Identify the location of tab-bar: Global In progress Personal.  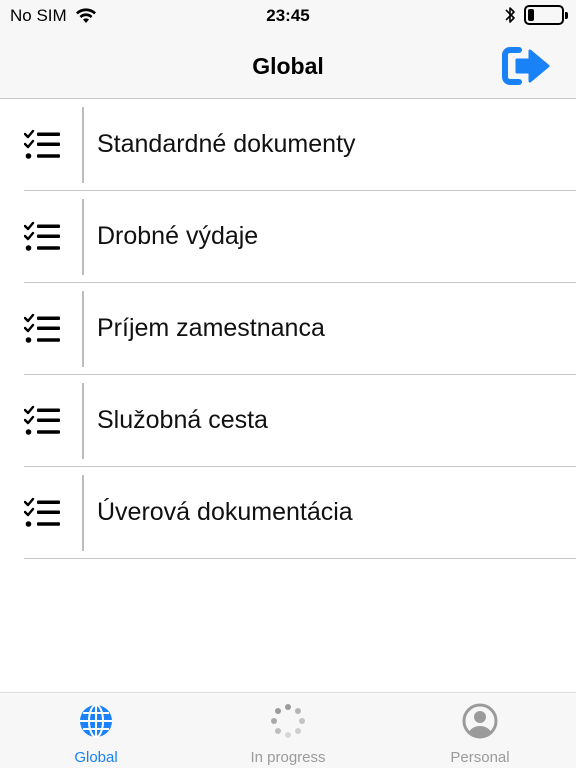
(288, 730).